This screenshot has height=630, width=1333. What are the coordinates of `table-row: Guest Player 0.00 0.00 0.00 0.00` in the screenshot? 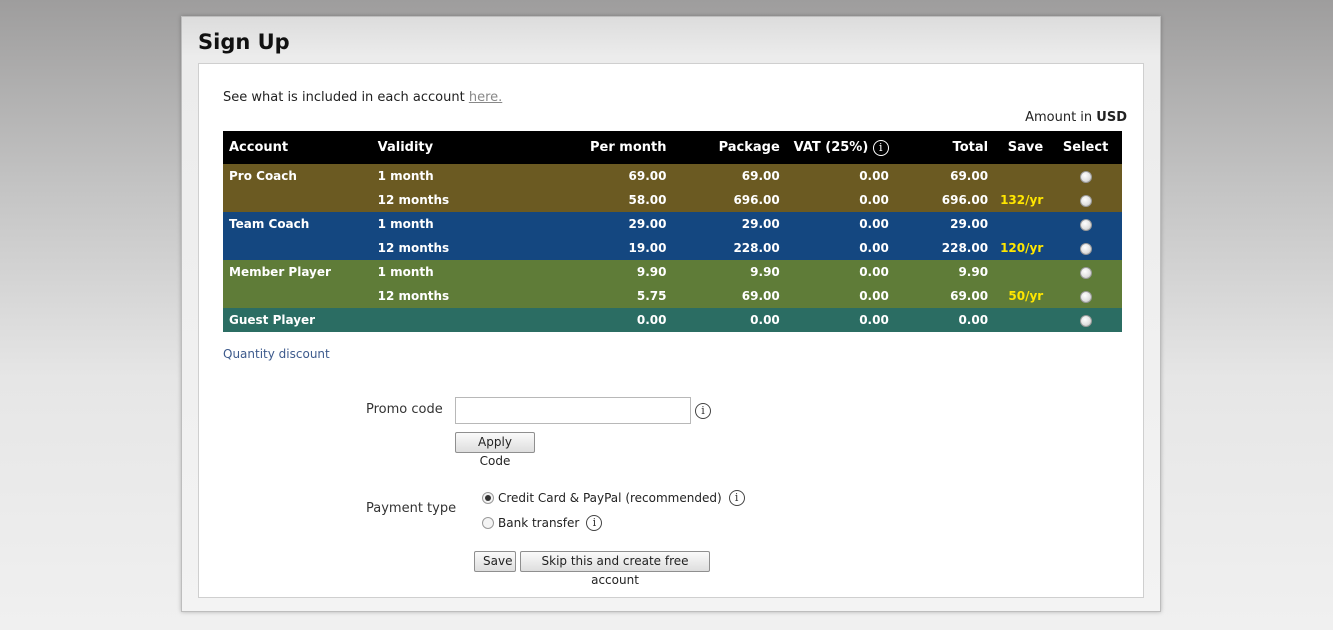 It's located at (672, 320).